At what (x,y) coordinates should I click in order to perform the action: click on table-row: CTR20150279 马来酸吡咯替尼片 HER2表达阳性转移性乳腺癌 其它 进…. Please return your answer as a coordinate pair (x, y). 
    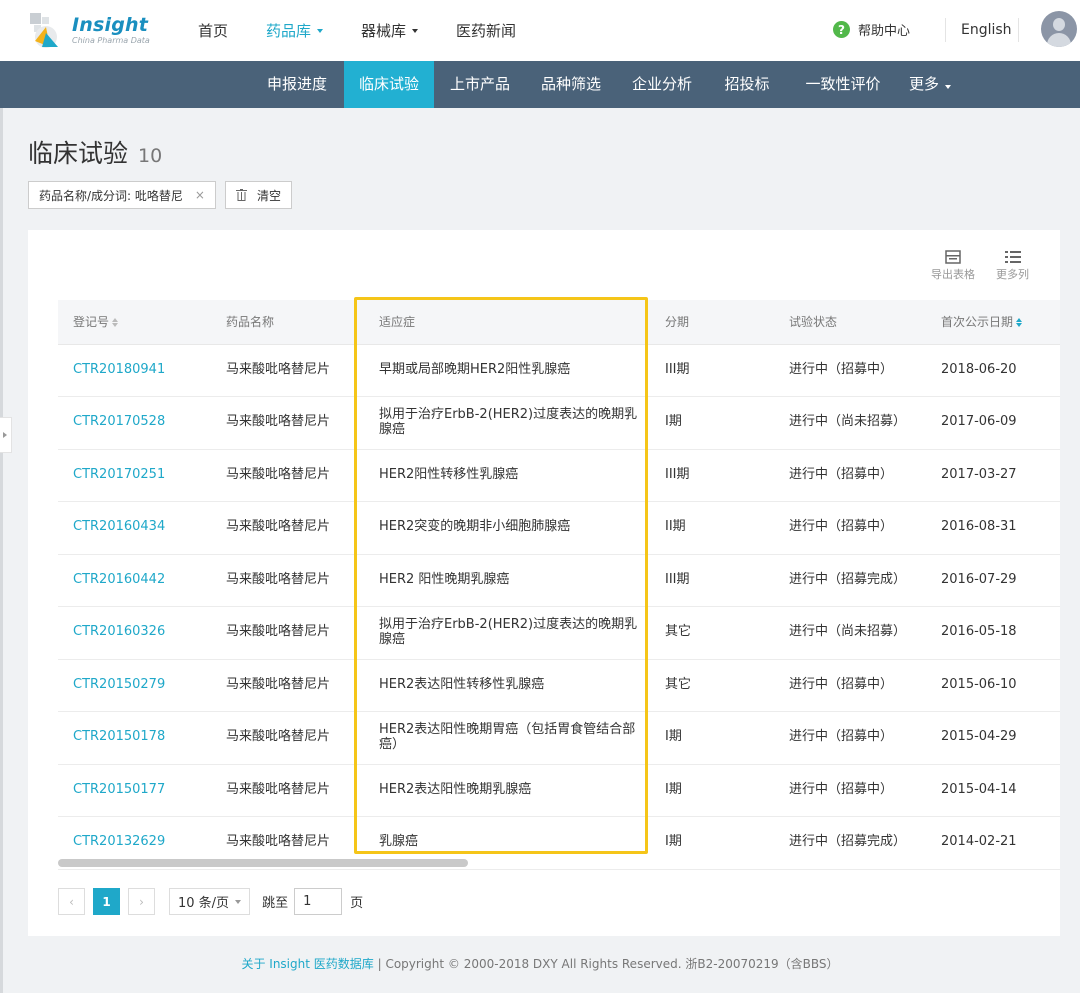
    Looking at the image, I should click on (559, 685).